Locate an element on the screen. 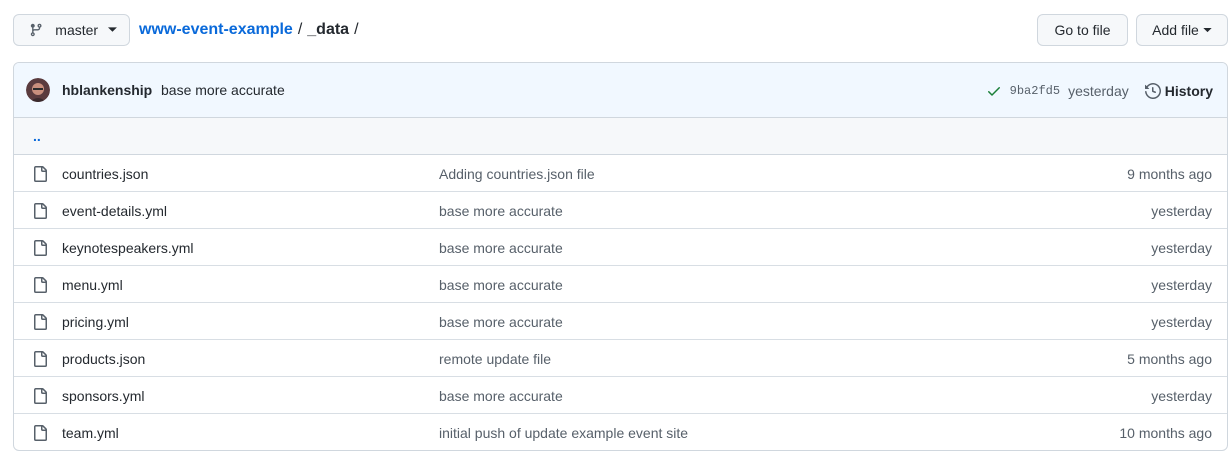 The height and width of the screenshot is (458, 1231). add-file-label: Add file is located at coordinates (1175, 30).